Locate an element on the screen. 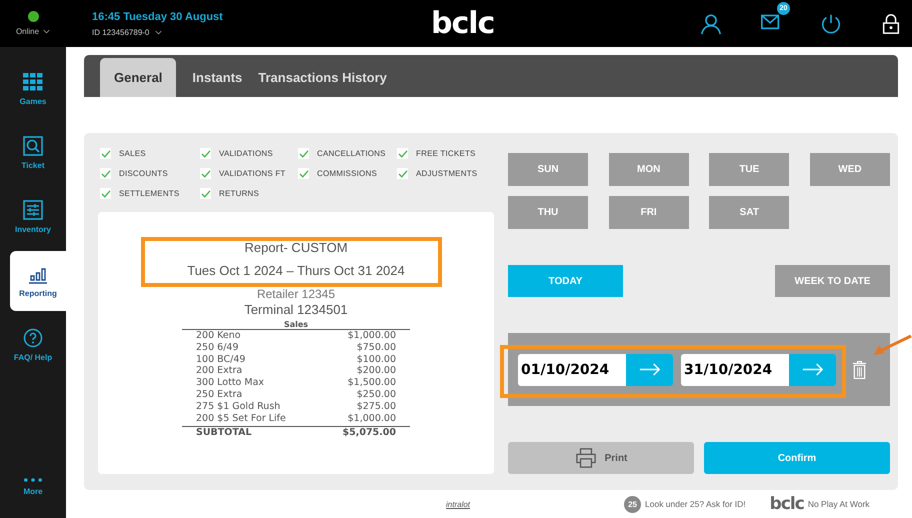 This screenshot has width=912, height=518. subtotal-amount: $5,075.00 is located at coordinates (369, 433).